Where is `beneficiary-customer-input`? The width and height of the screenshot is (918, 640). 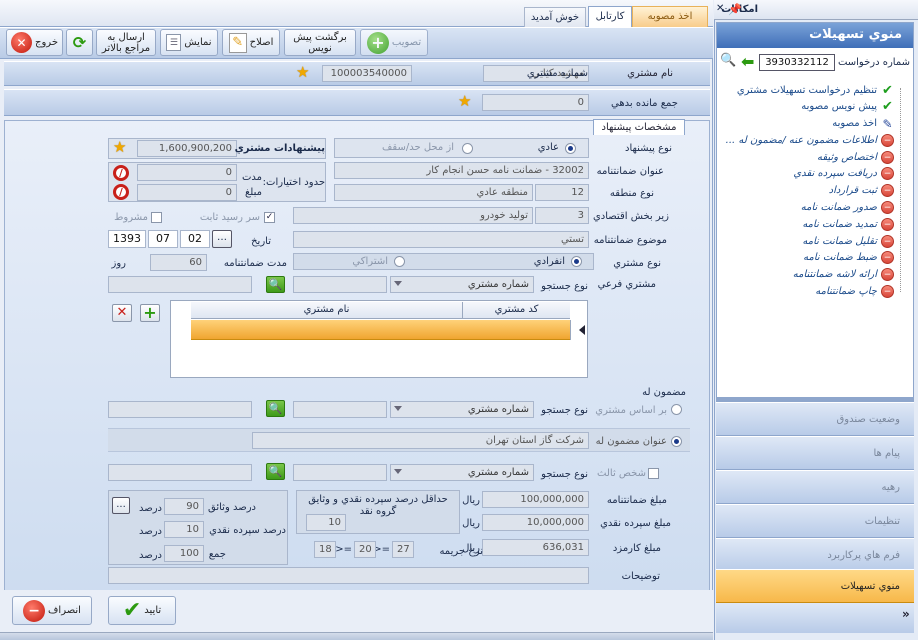
beneficiary-customer-input is located at coordinates (340, 409).